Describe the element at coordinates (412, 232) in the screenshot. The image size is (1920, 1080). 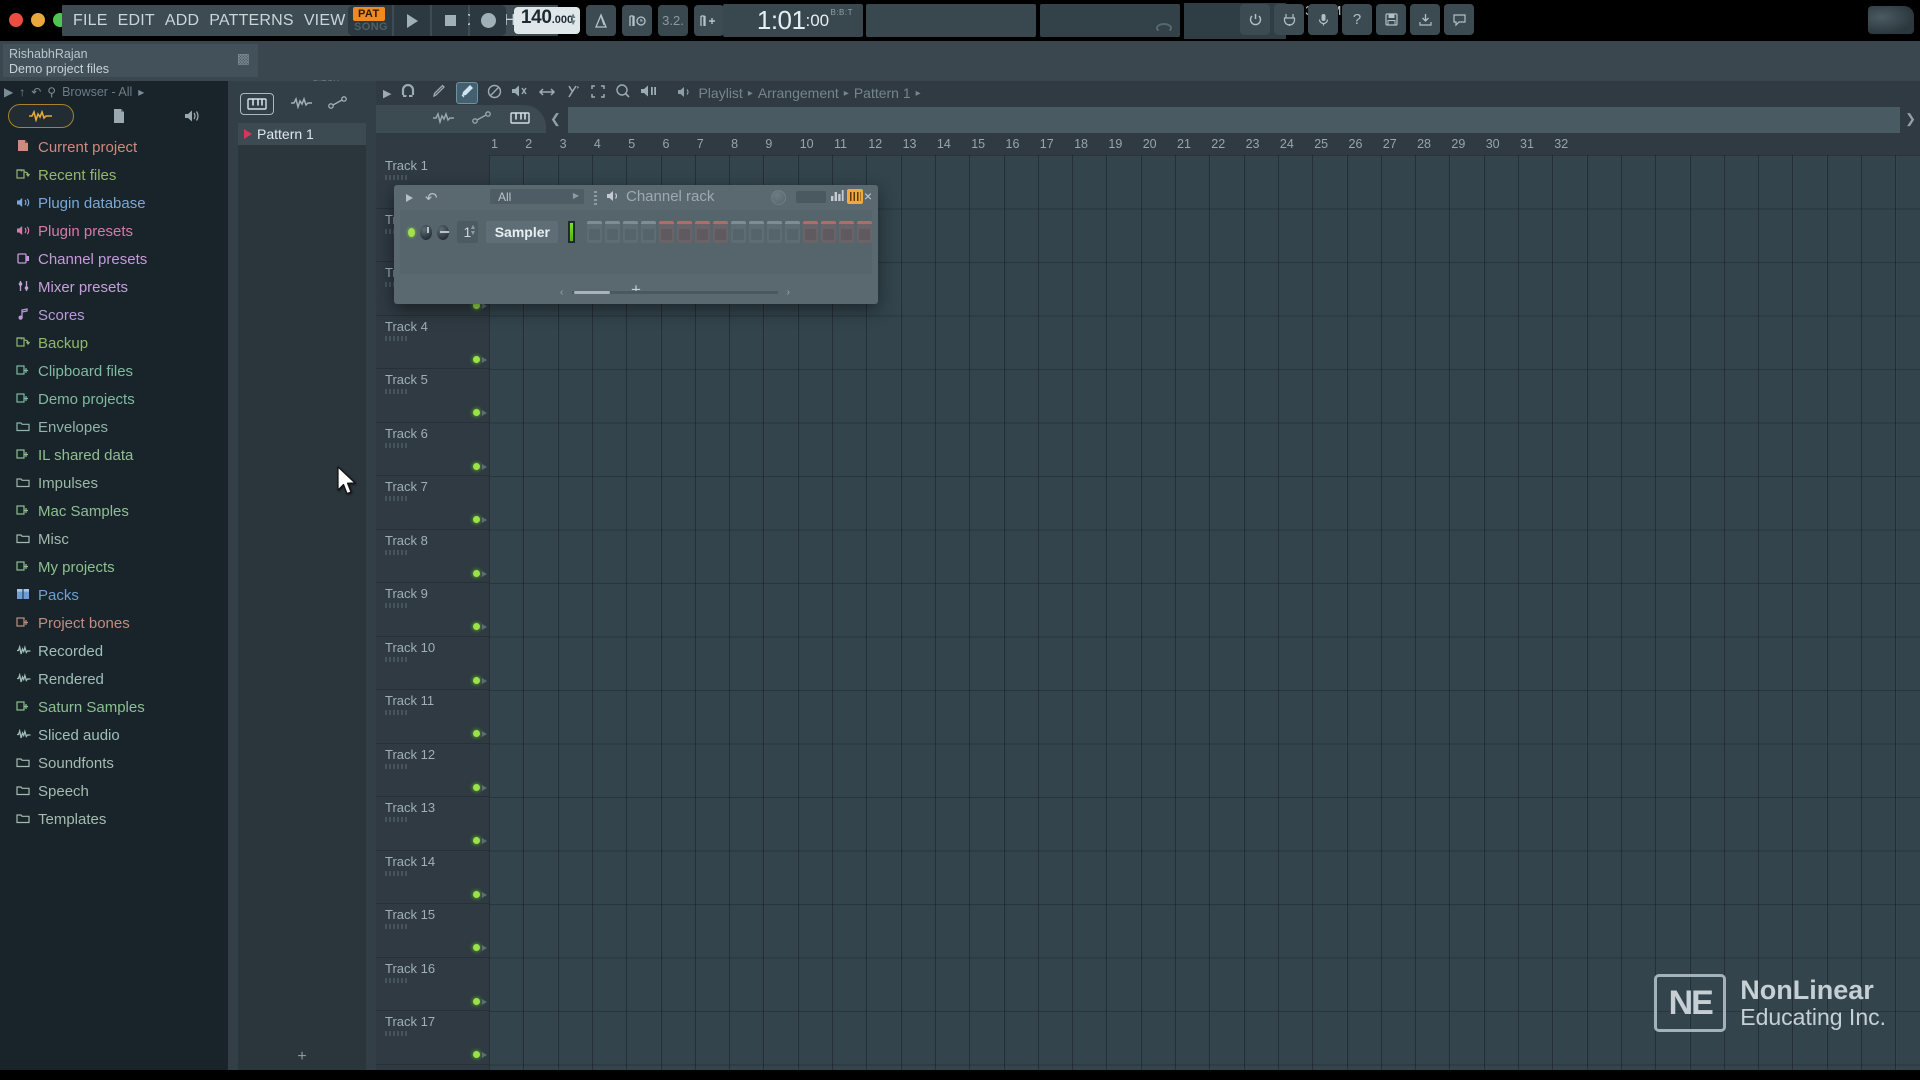
I see `channel-enable-led` at that location.